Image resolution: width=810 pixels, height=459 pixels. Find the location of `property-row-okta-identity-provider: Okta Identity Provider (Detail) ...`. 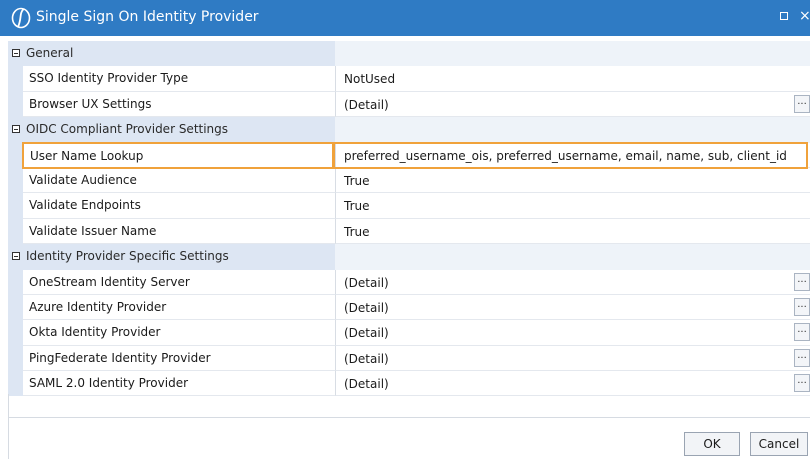

property-row-okta-identity-provider: Okta Identity Provider (Detail) ... is located at coordinates (409, 333).